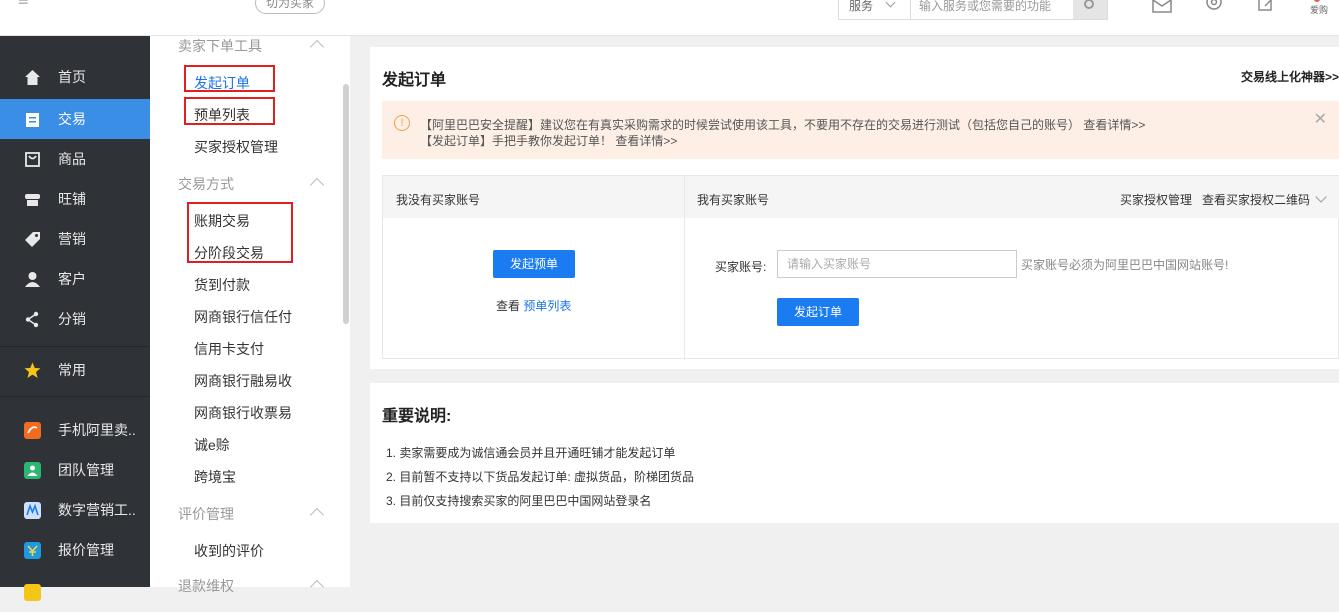  What do you see at coordinates (548, 140) in the screenshot?
I see `notice-line-2: 【发起订单】手把手教你发起订单！ 查看详情>>` at bounding box center [548, 140].